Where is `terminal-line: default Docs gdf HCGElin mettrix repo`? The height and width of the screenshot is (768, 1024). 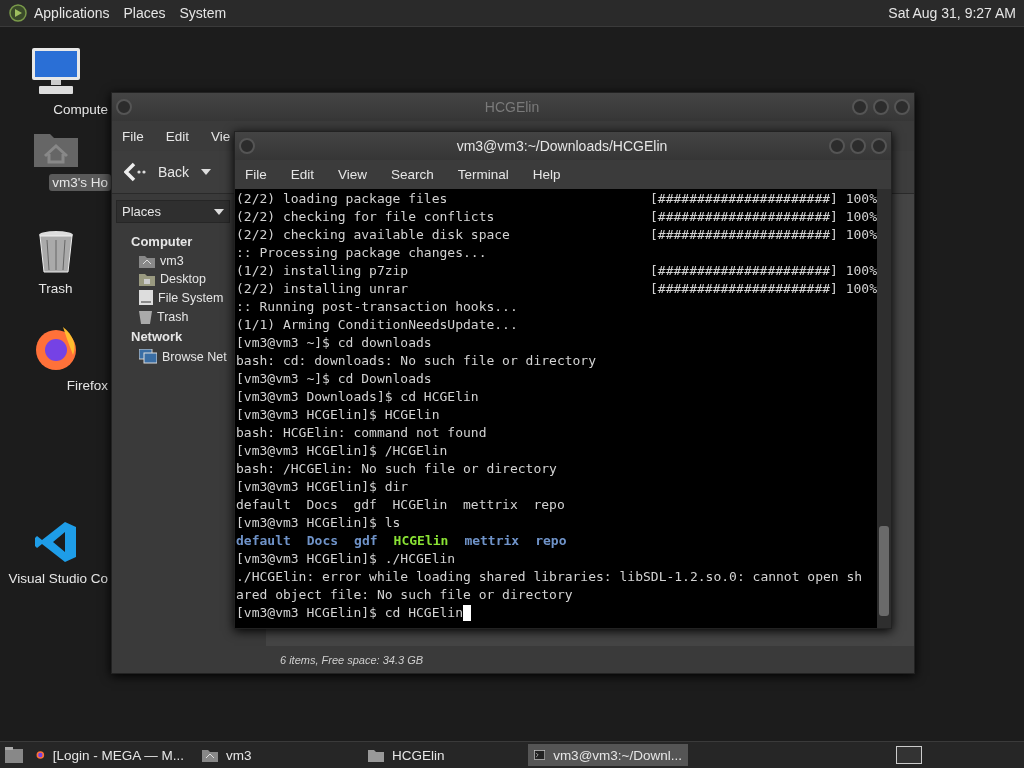 terminal-line: default Docs gdf HCGElin mettrix repo is located at coordinates (400, 505).